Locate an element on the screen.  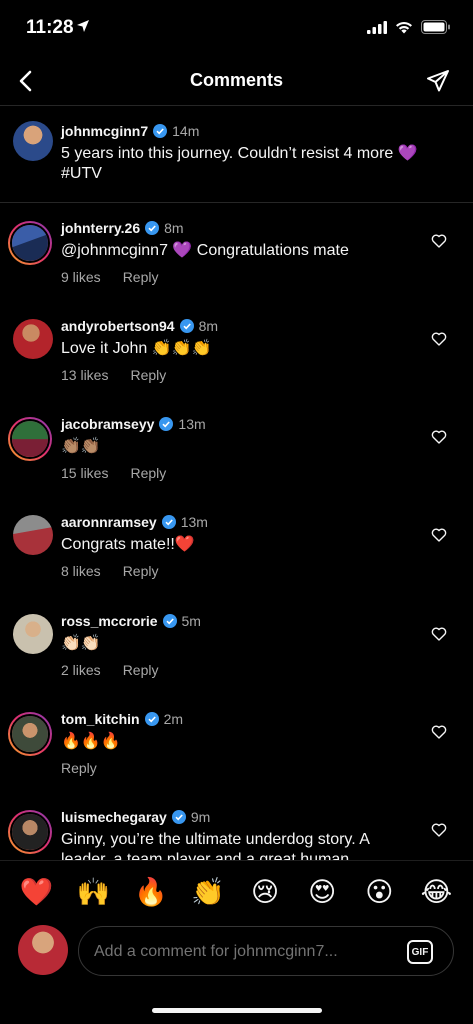
reaction-raised-hands: 🙌 is located at coordinates (94, 892).